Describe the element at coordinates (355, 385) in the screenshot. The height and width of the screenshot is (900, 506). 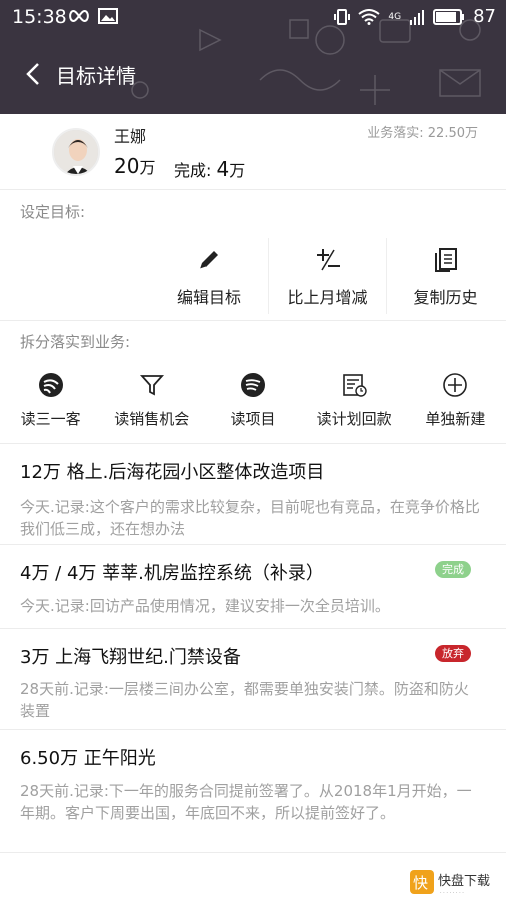
I see `calendar-clock-icon` at that location.